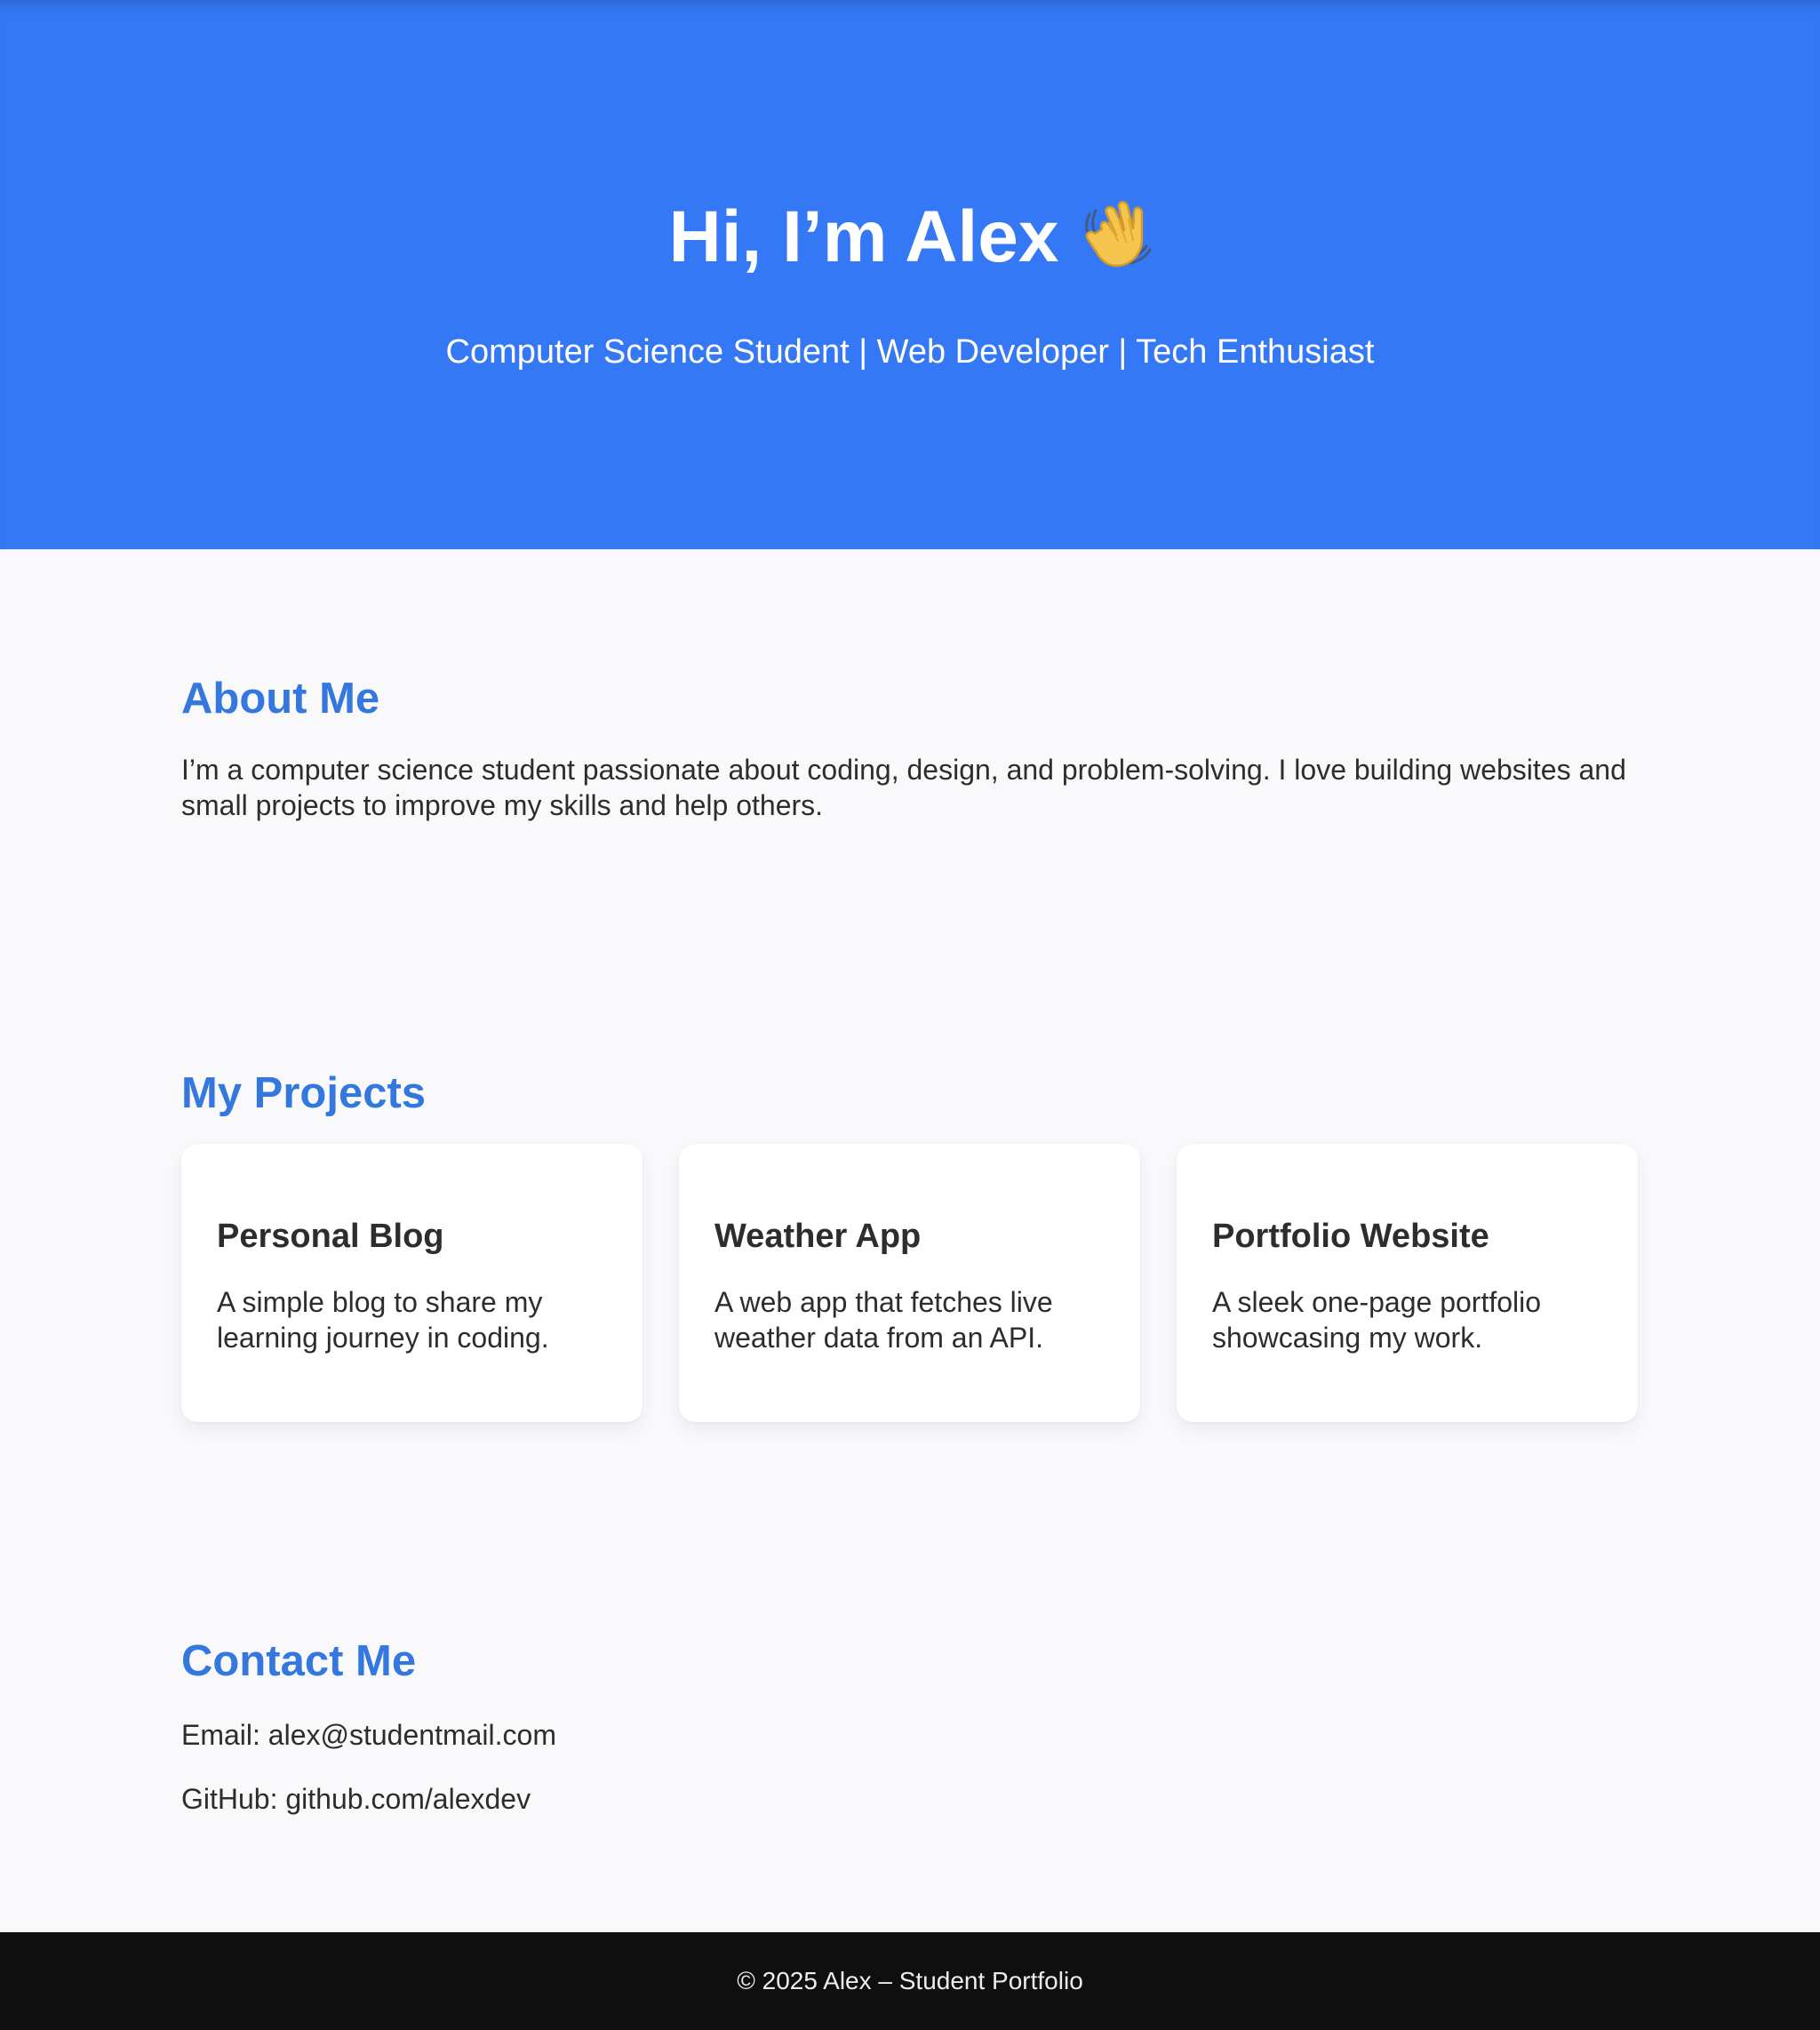 This screenshot has height=2030, width=1820. I want to click on contact-email: Email: alex@studentmail.com, so click(368, 1735).